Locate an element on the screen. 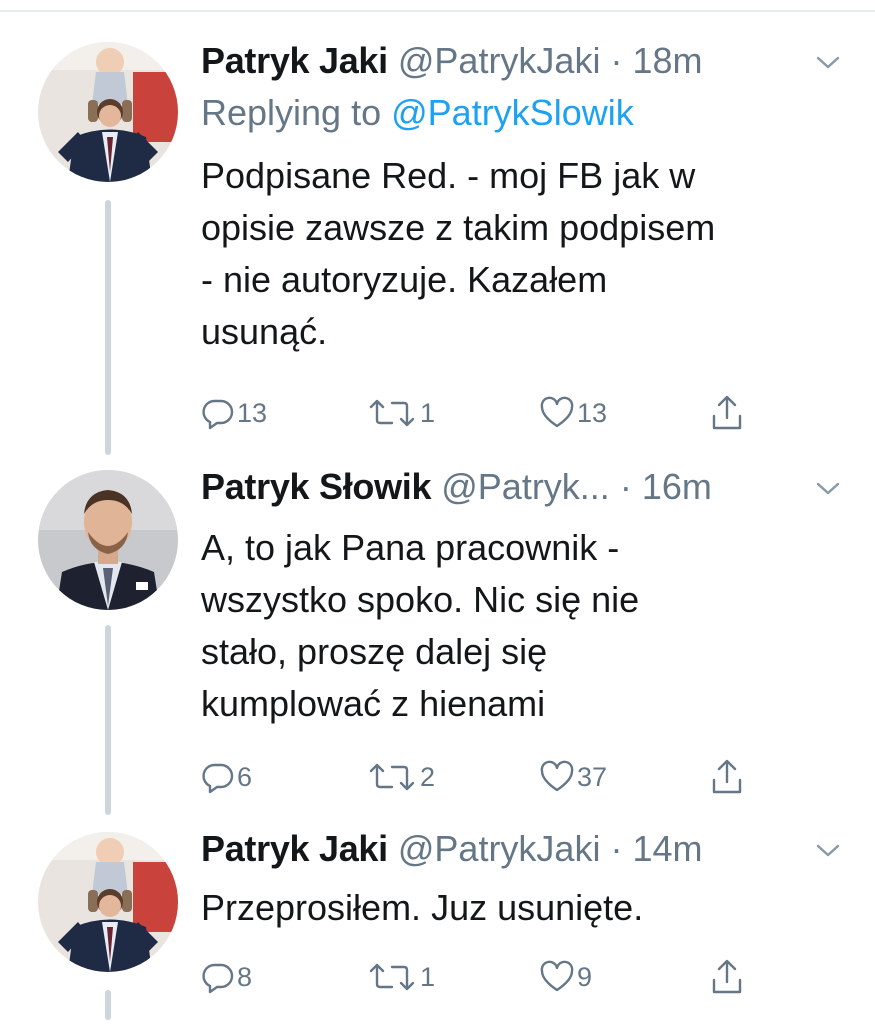  tweet-header: Patryk Jaki @PatrykJaki · 18m is located at coordinates (521, 65).